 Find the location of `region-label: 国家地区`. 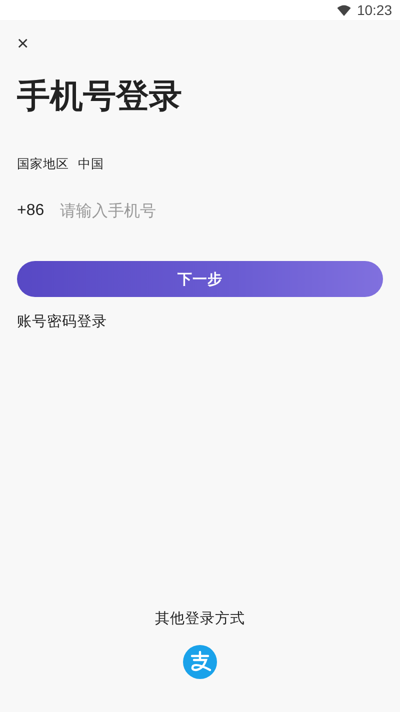

region-label: 国家地区 is located at coordinates (43, 164).